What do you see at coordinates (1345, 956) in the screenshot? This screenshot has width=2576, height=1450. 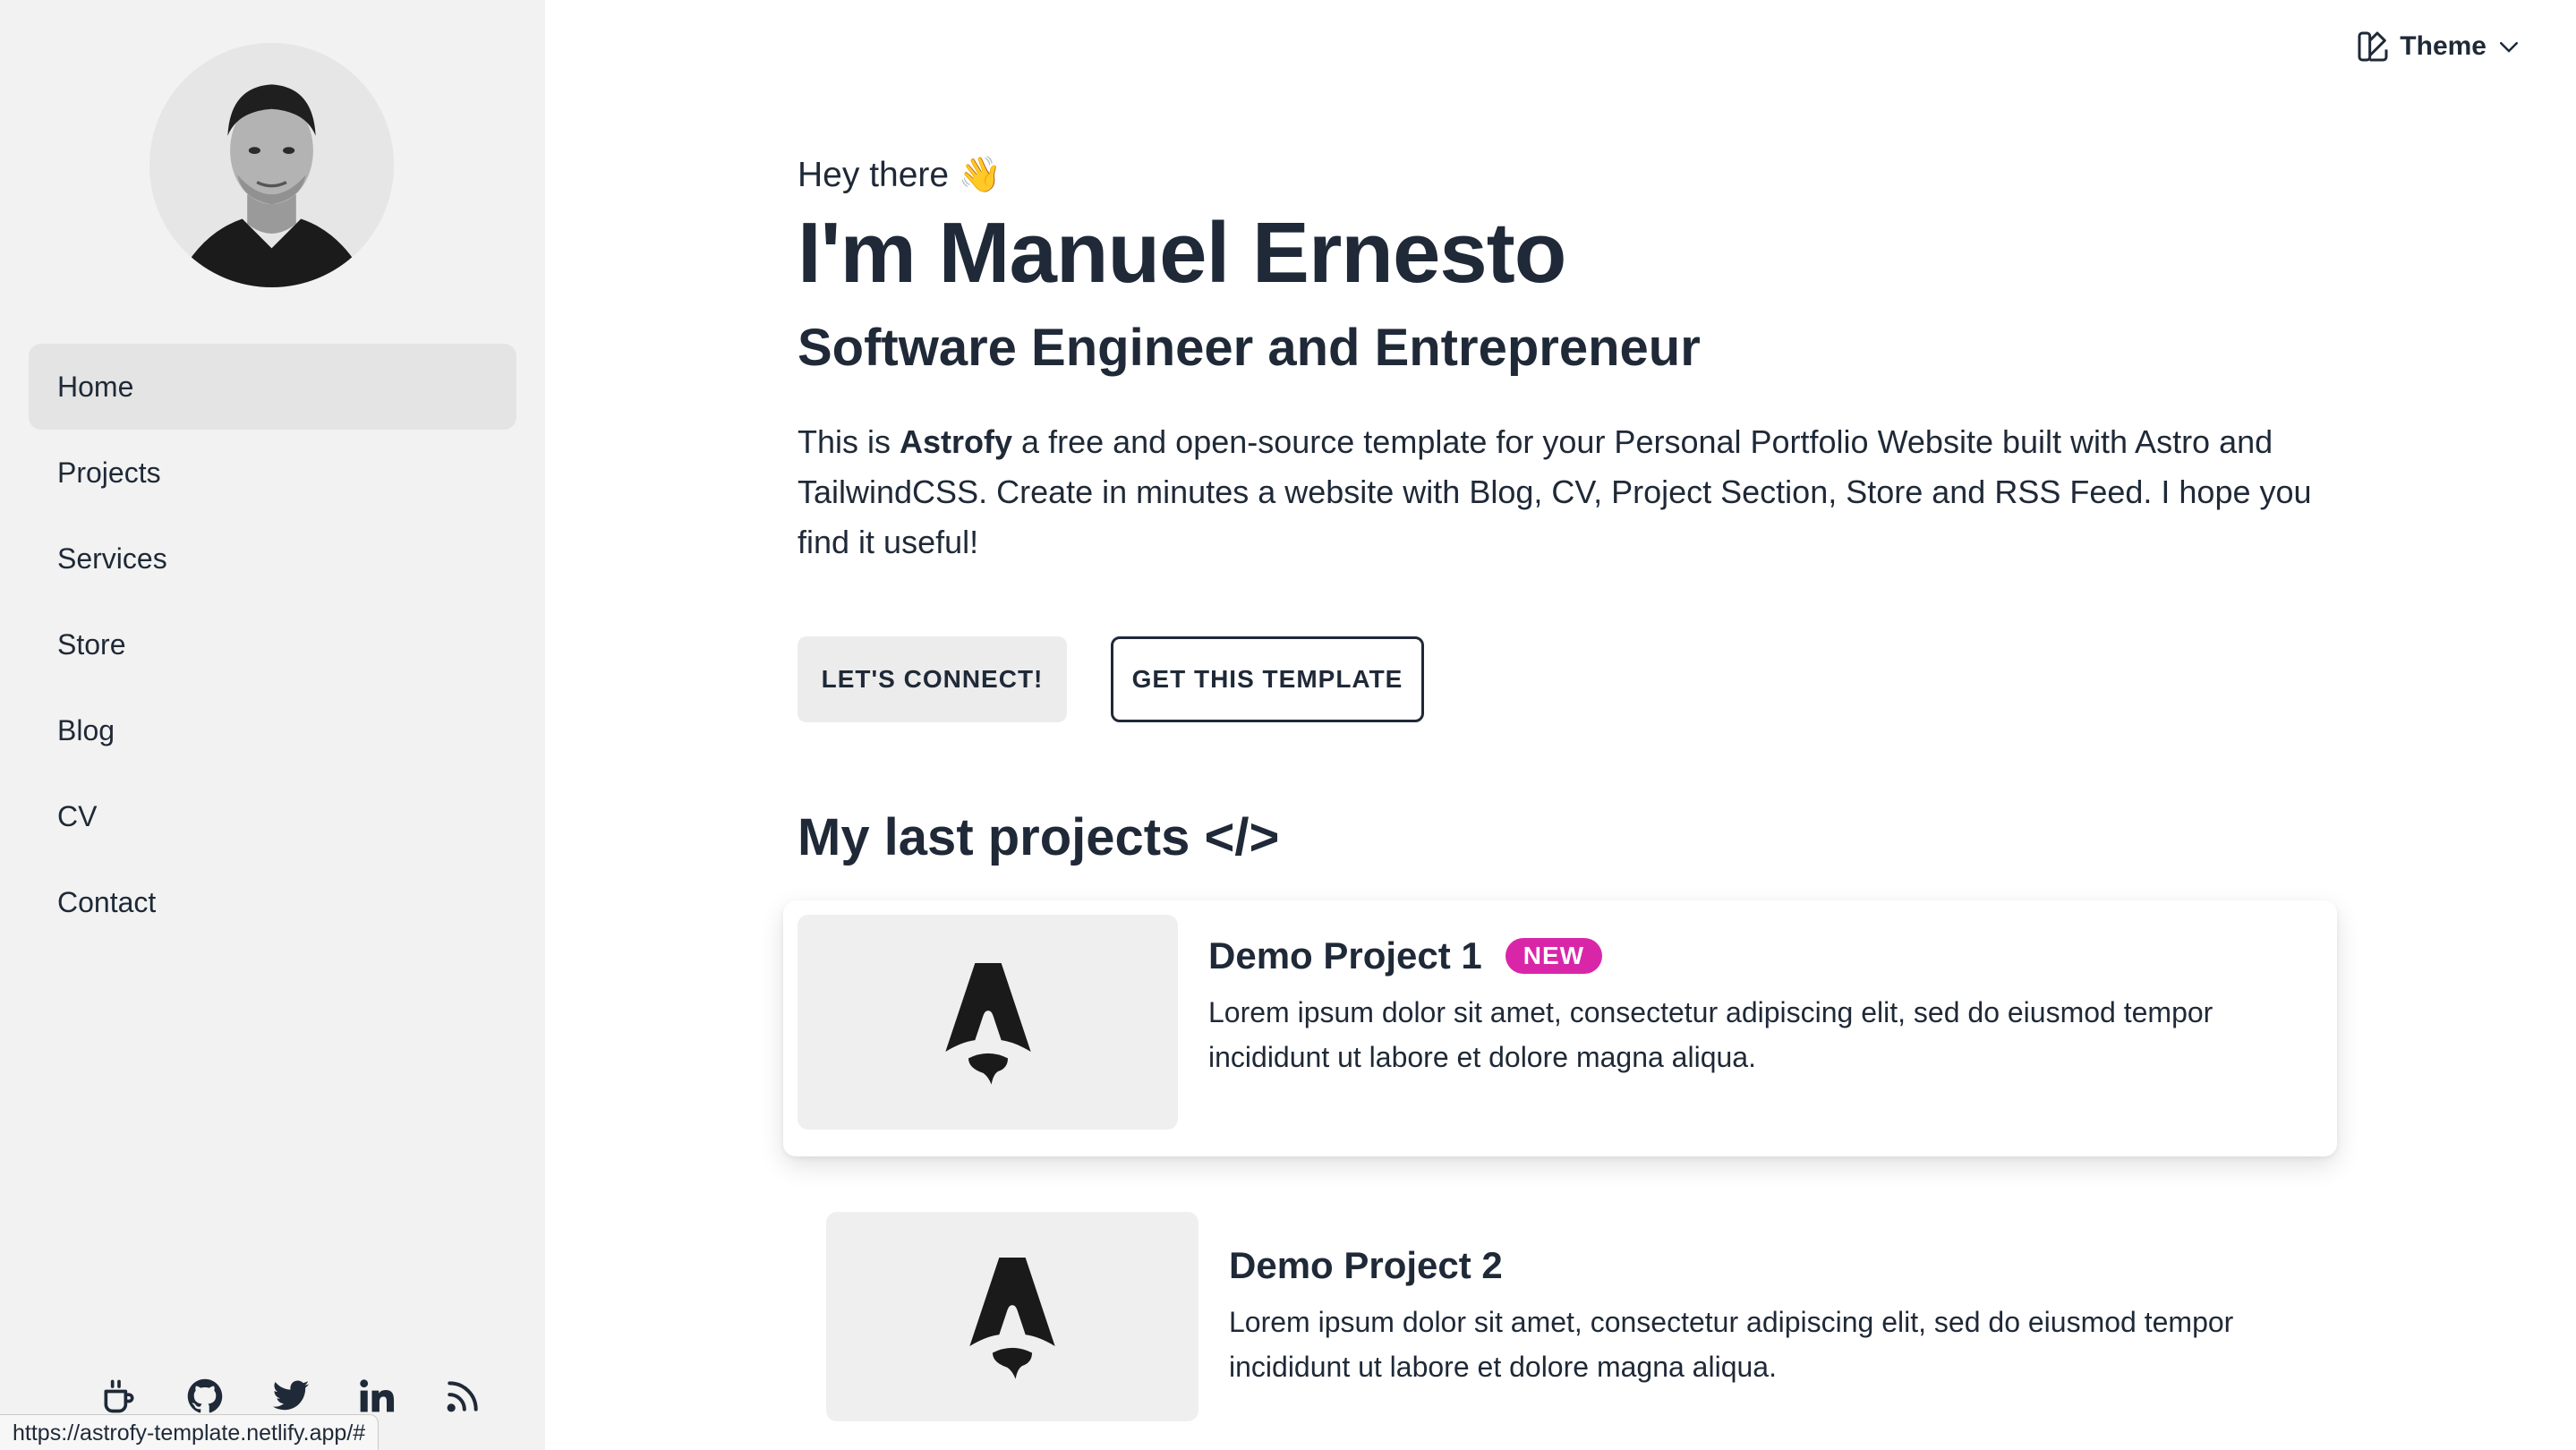 I see `project-title: Demo Project 1` at bounding box center [1345, 956].